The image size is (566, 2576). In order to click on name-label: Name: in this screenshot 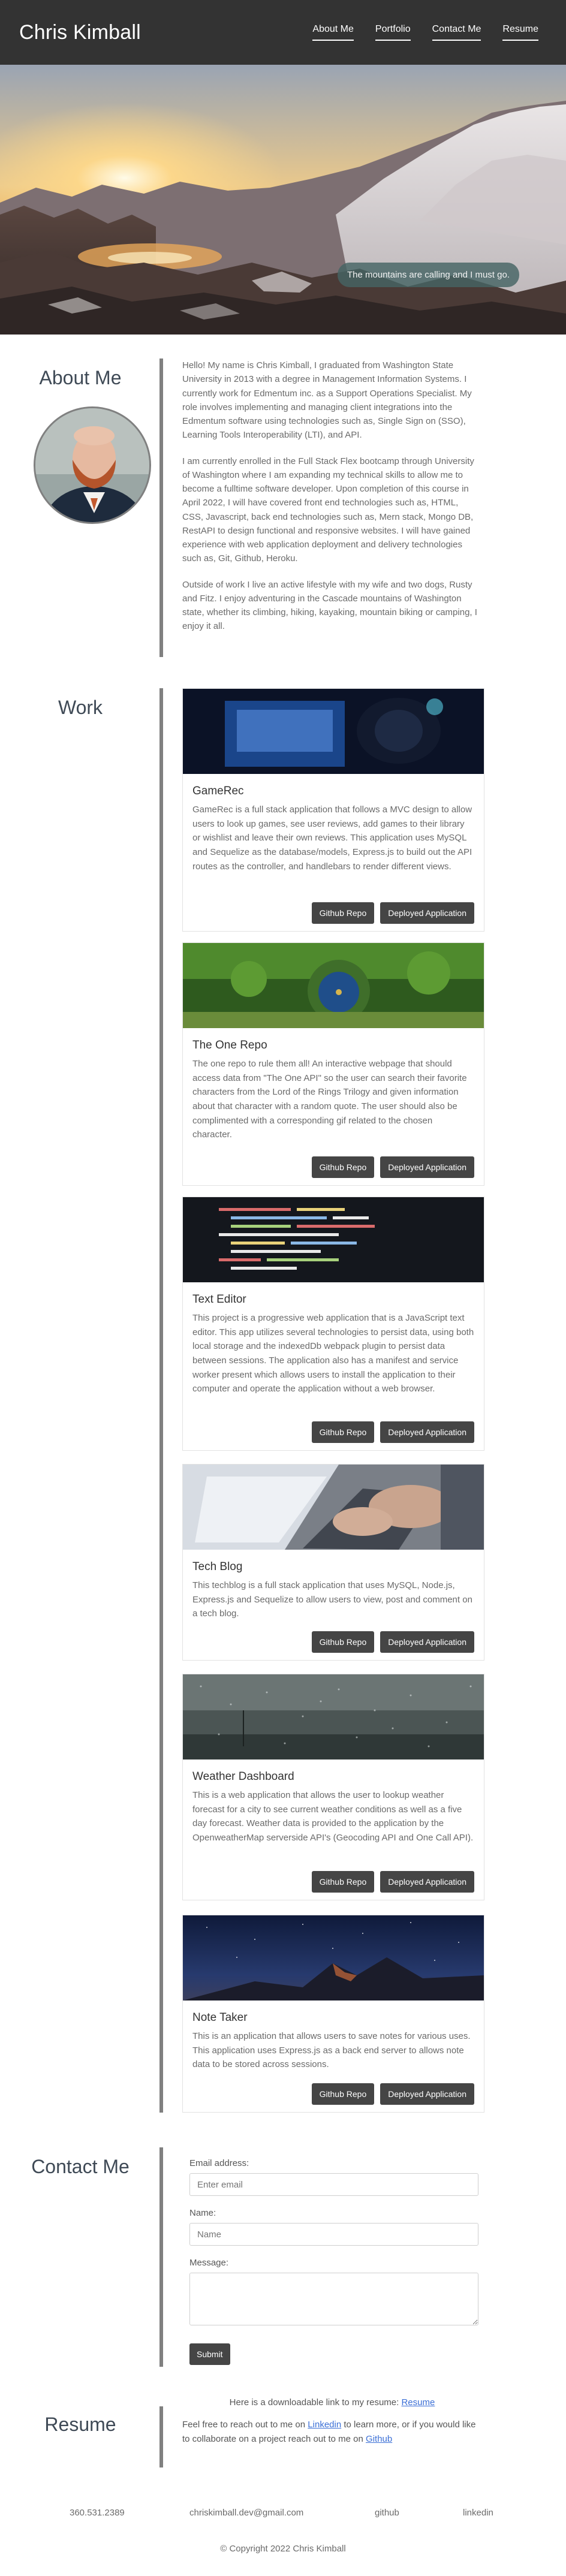, I will do `click(202, 2213)`.